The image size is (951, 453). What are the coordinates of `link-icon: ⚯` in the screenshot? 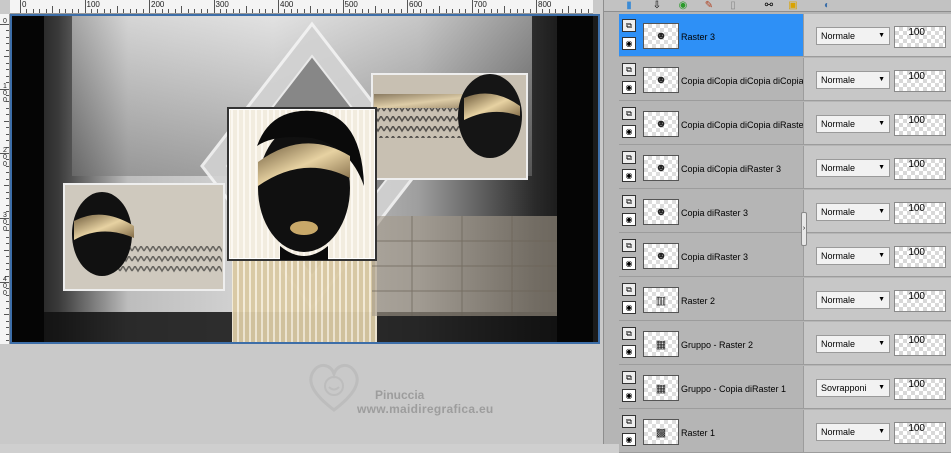 It's located at (769, 5).